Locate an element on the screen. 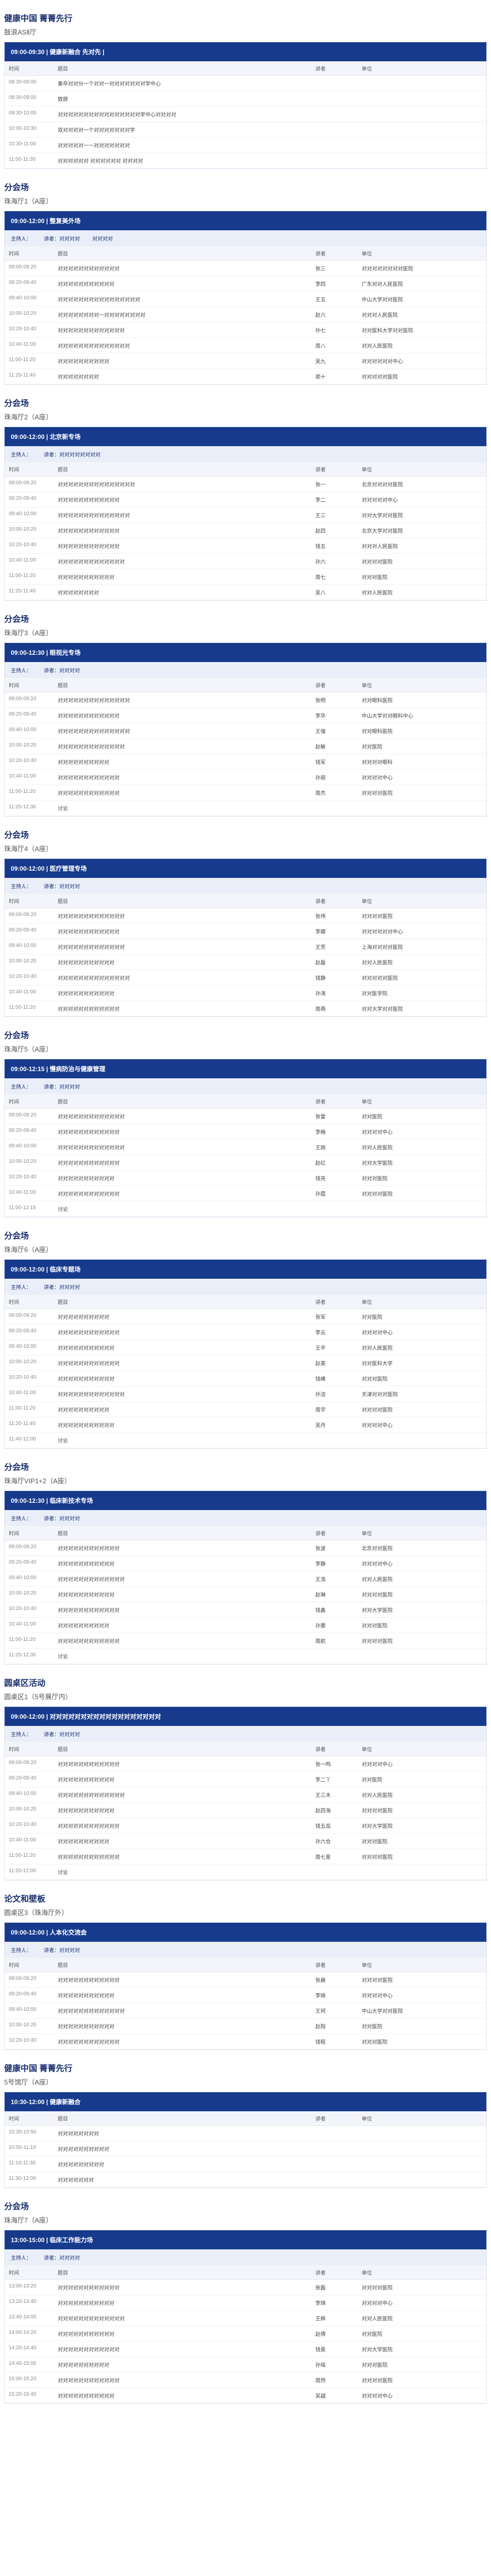  column-header: 时间 is located at coordinates (29, 2272).